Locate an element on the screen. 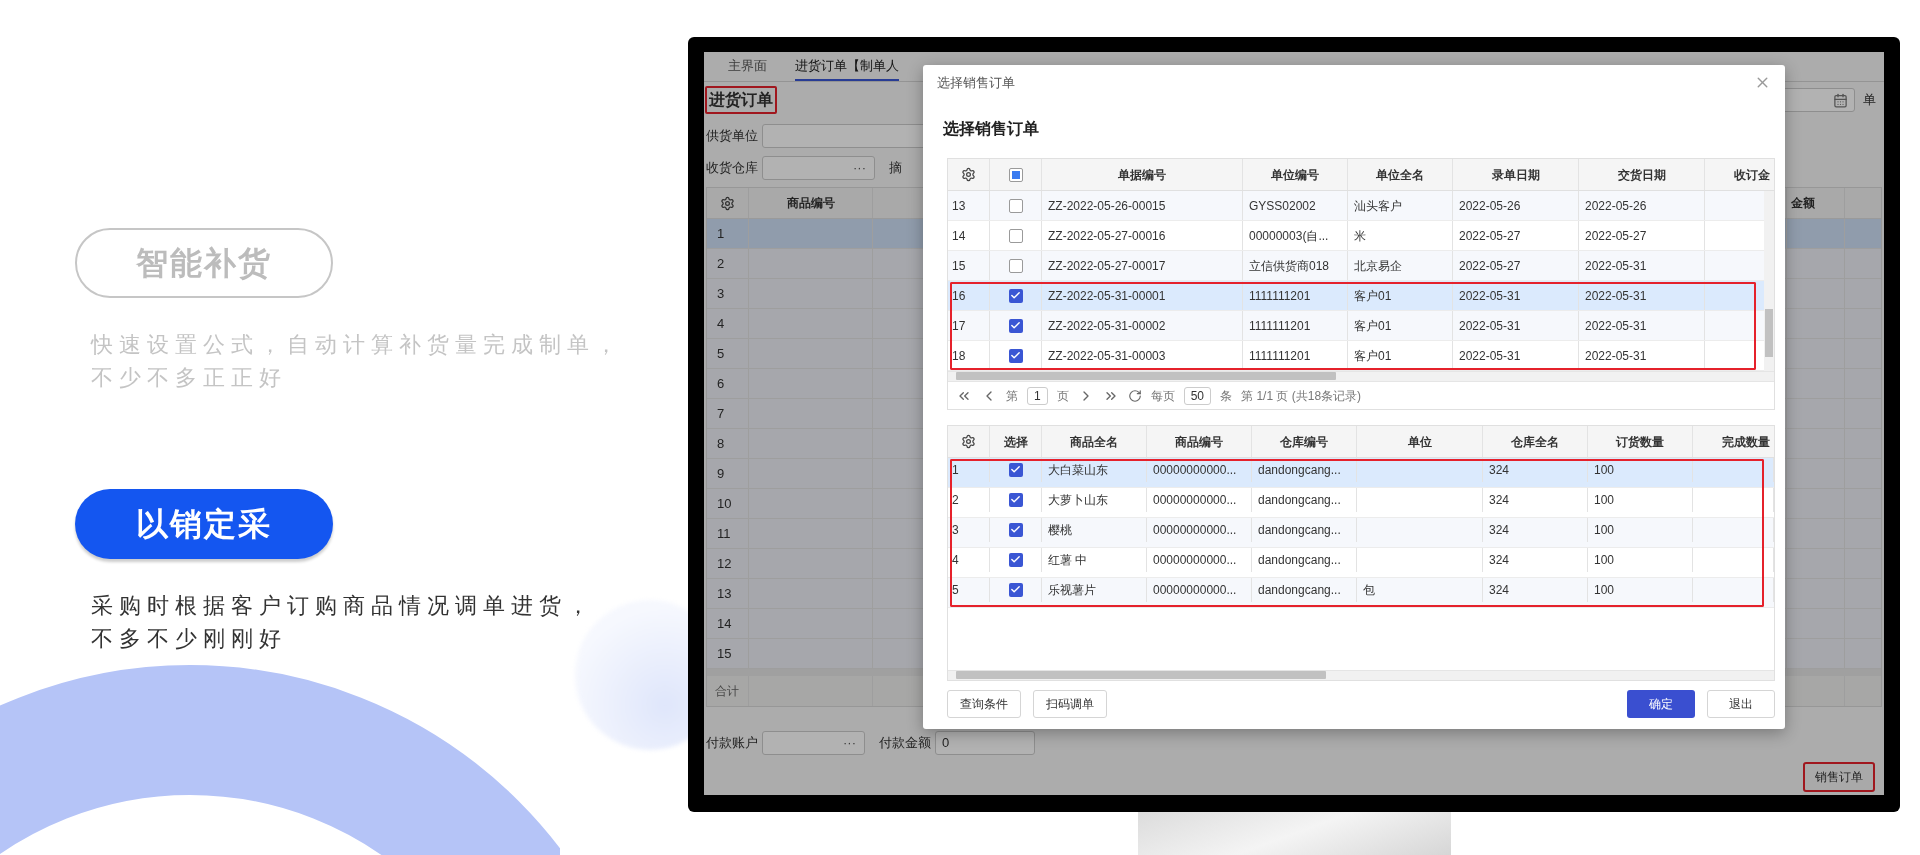  tab: 进货订单【制单人 is located at coordinates (847, 68).